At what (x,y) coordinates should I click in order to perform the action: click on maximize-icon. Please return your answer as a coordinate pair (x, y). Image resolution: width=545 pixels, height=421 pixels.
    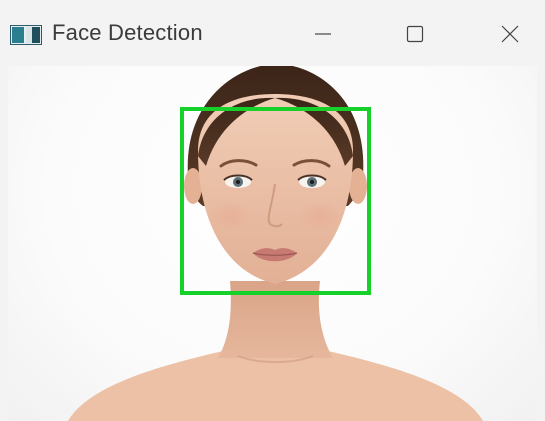
    Looking at the image, I should click on (415, 34).